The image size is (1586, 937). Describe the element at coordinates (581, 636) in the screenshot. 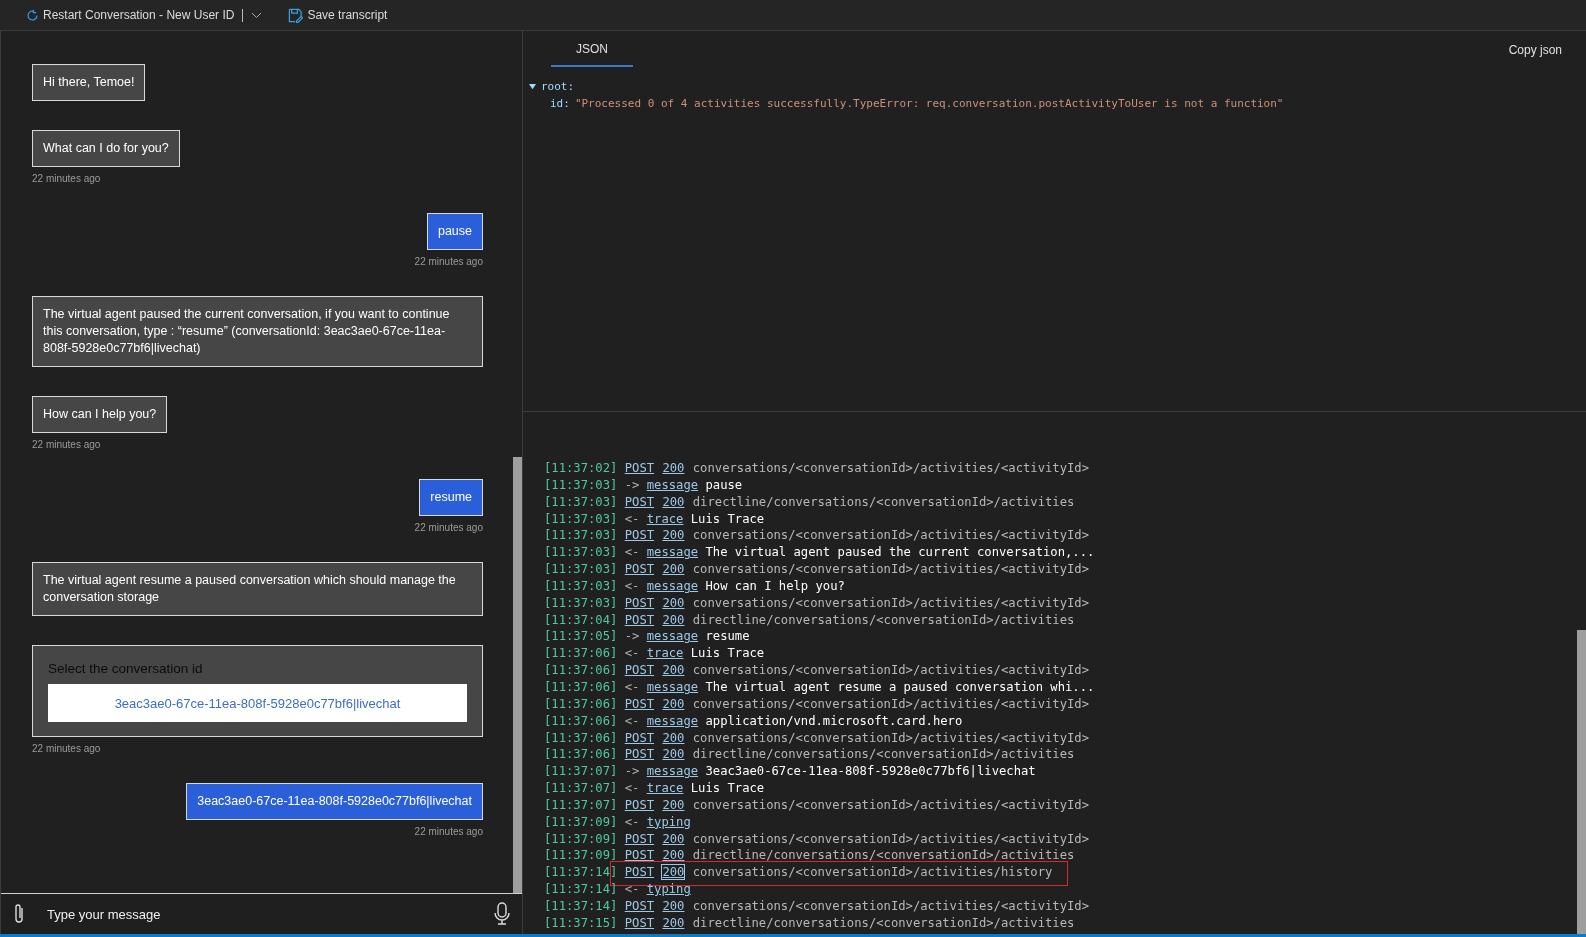

I see `log-time: [11:37:05]` at that location.